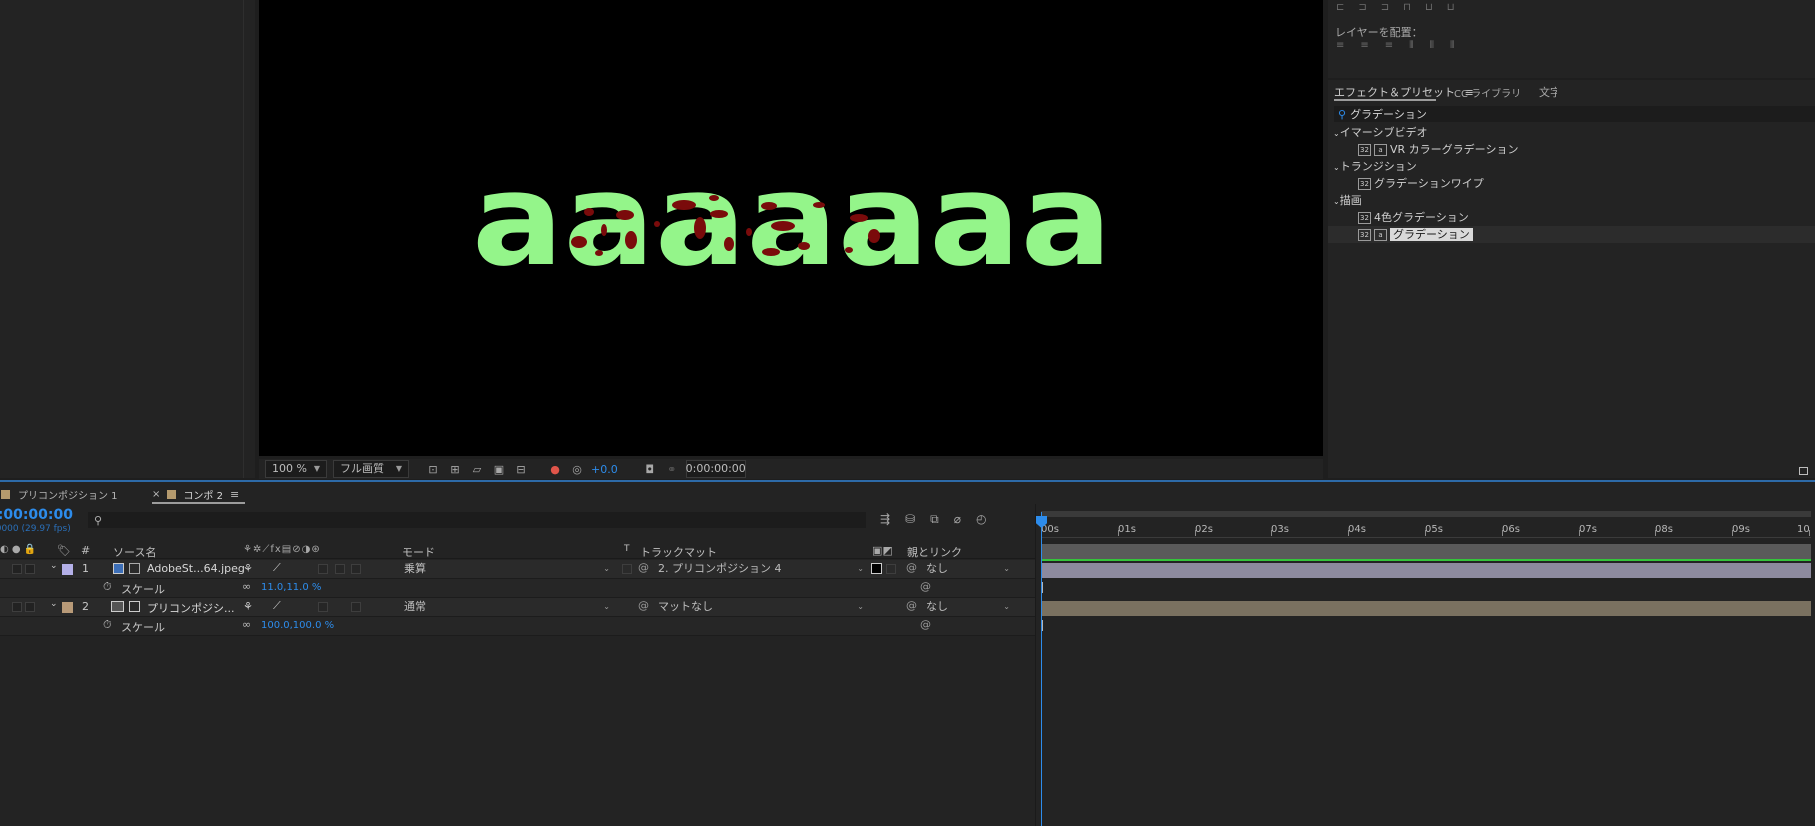 Image resolution: width=1815 pixels, height=826 pixels. What do you see at coordinates (36, 515) in the screenshot?
I see `current-timecode: 0:00:00:00` at bounding box center [36, 515].